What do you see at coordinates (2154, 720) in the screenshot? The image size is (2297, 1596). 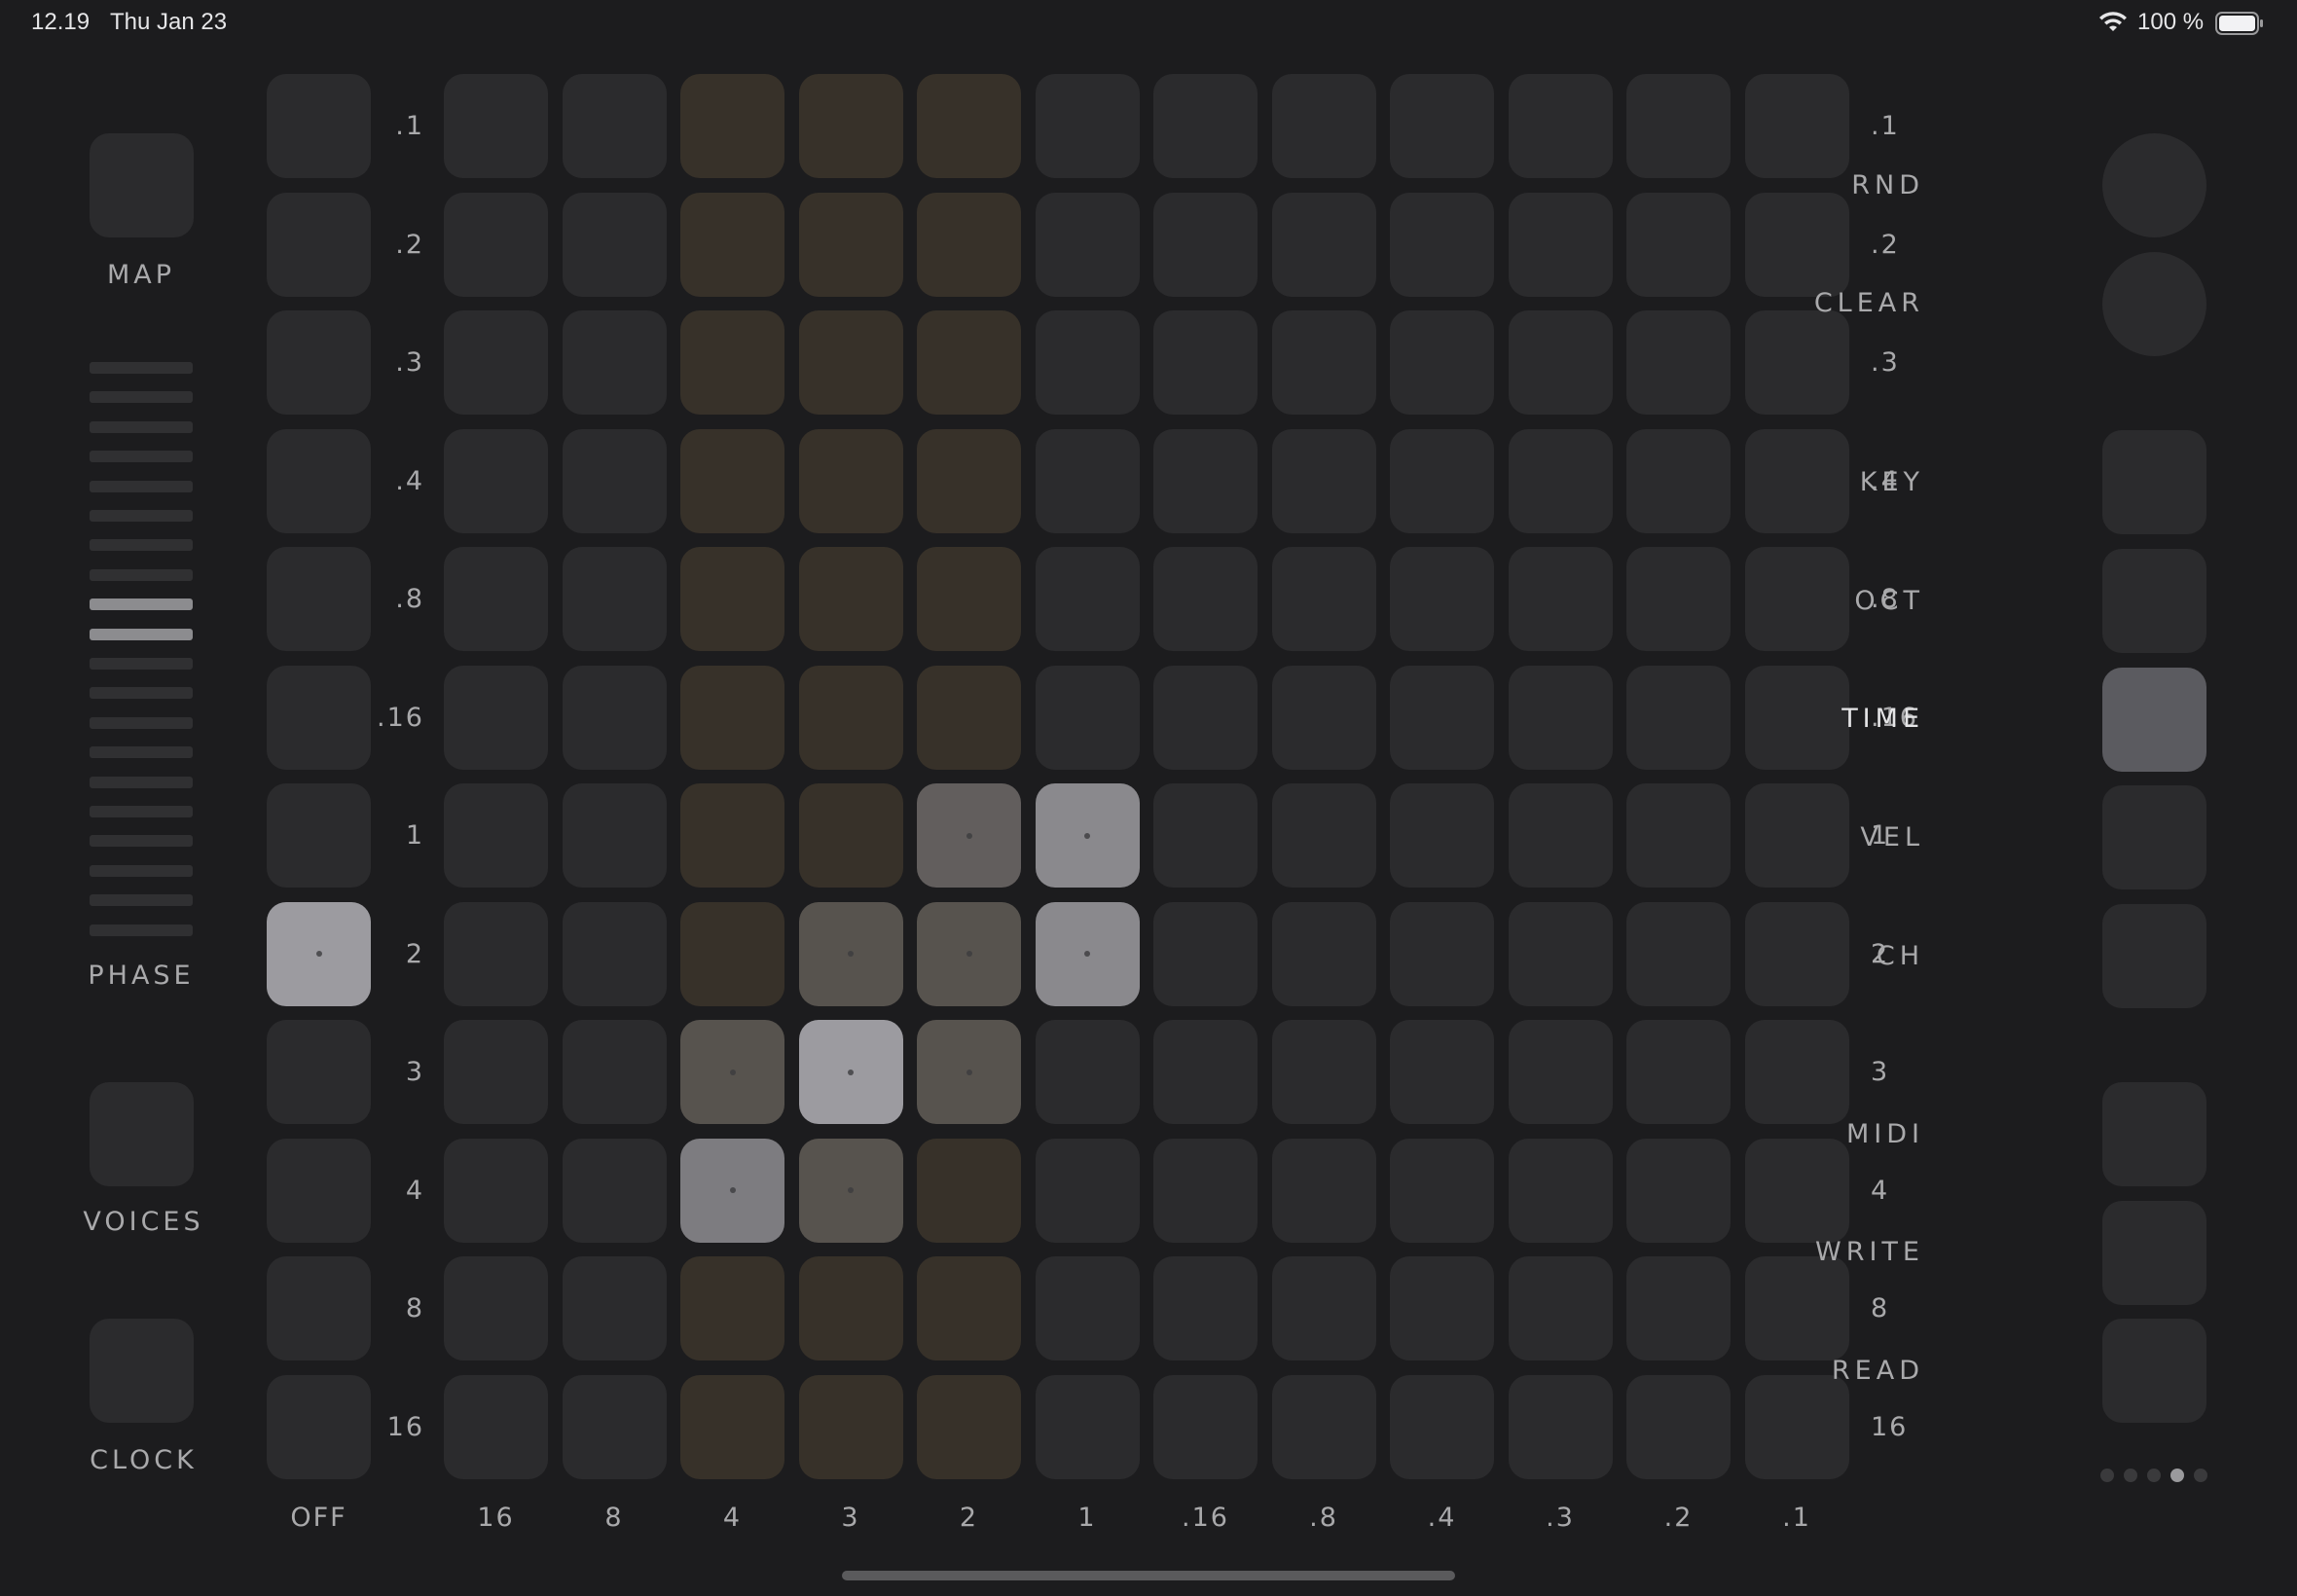 I see `time-button` at bounding box center [2154, 720].